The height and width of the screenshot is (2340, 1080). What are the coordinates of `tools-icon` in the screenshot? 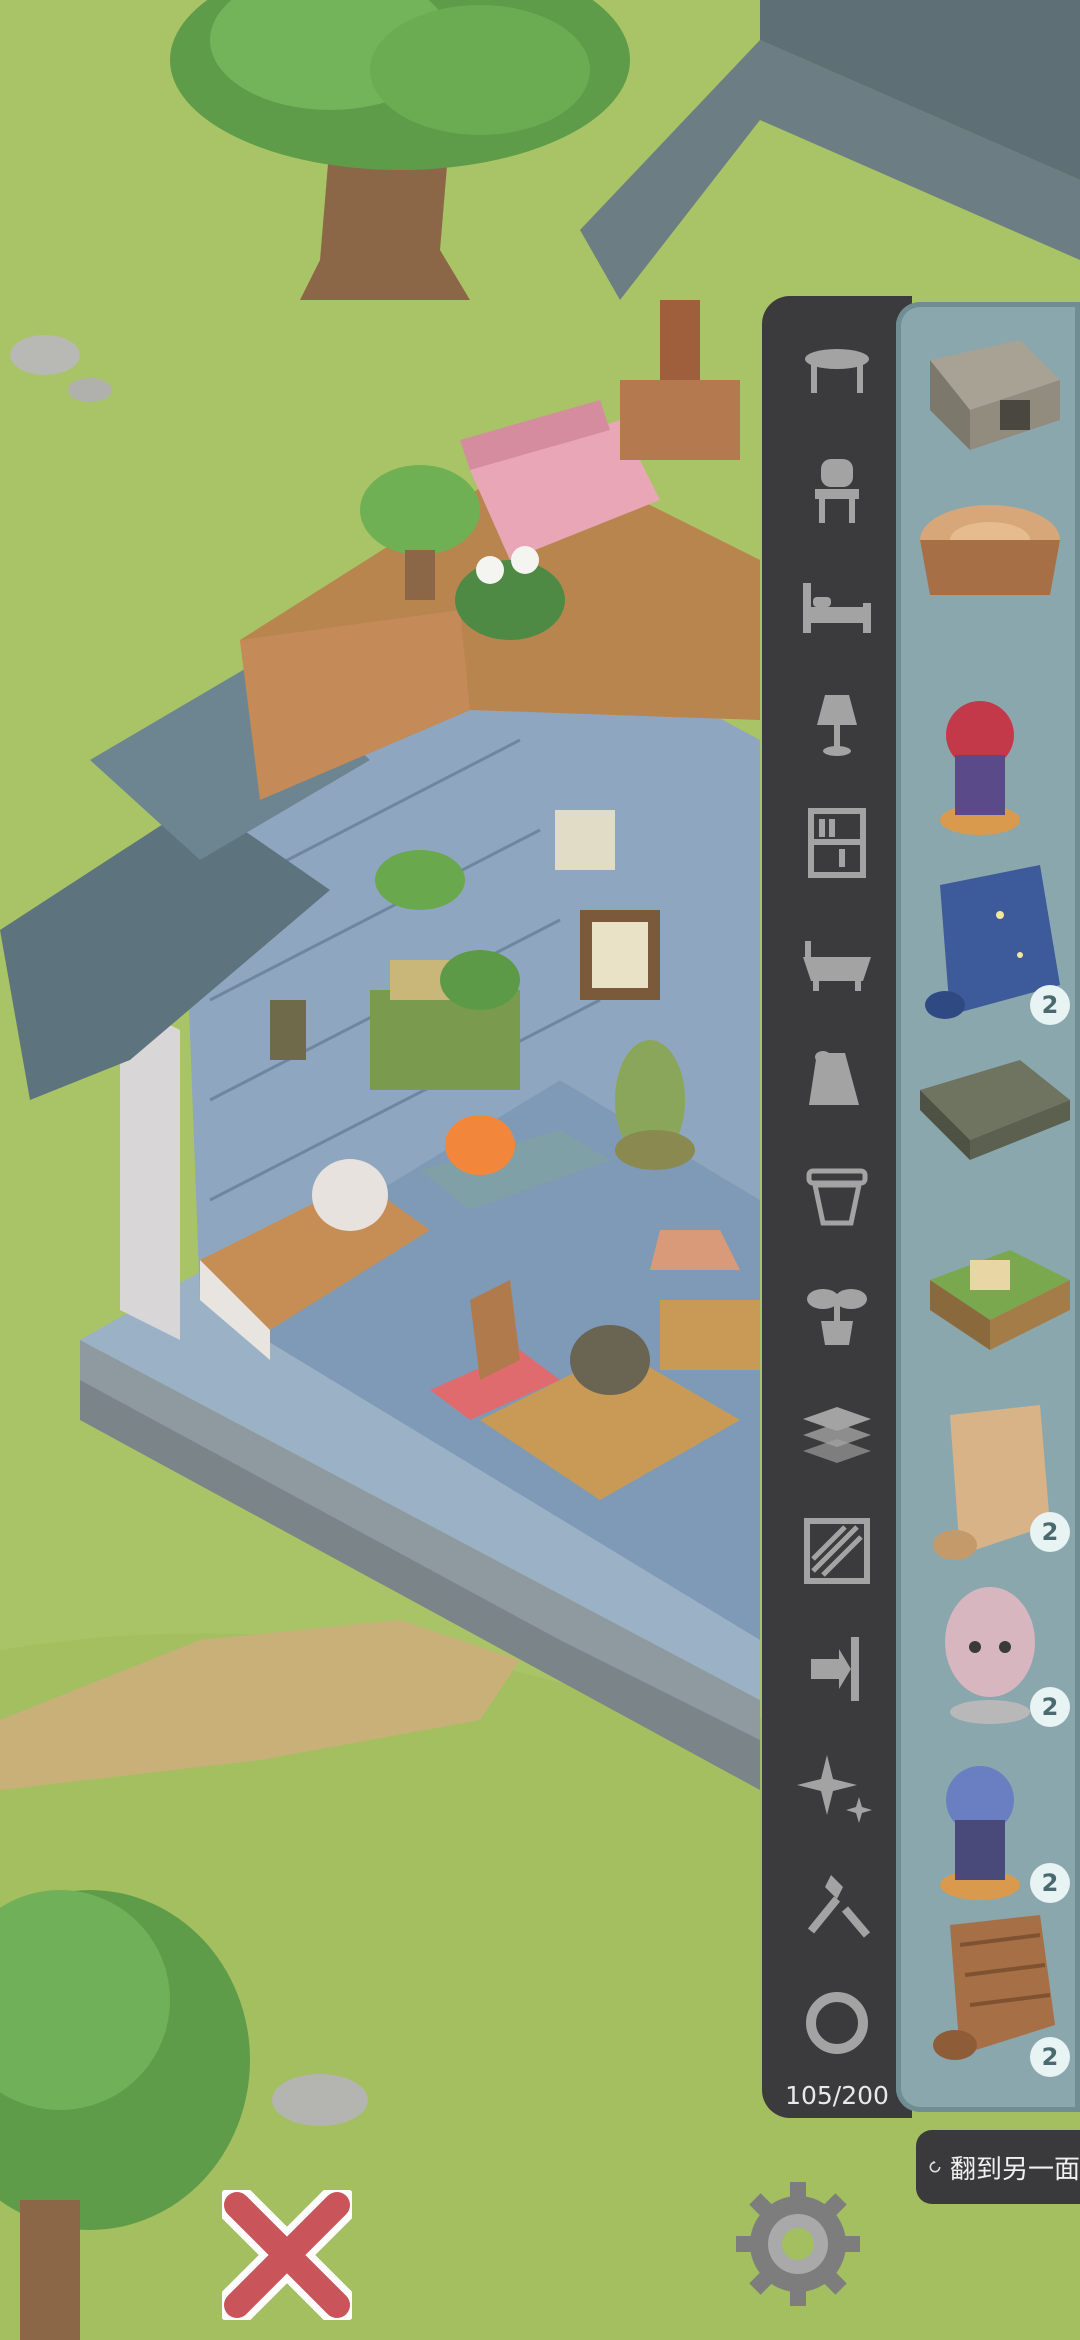 It's located at (839, 1906).